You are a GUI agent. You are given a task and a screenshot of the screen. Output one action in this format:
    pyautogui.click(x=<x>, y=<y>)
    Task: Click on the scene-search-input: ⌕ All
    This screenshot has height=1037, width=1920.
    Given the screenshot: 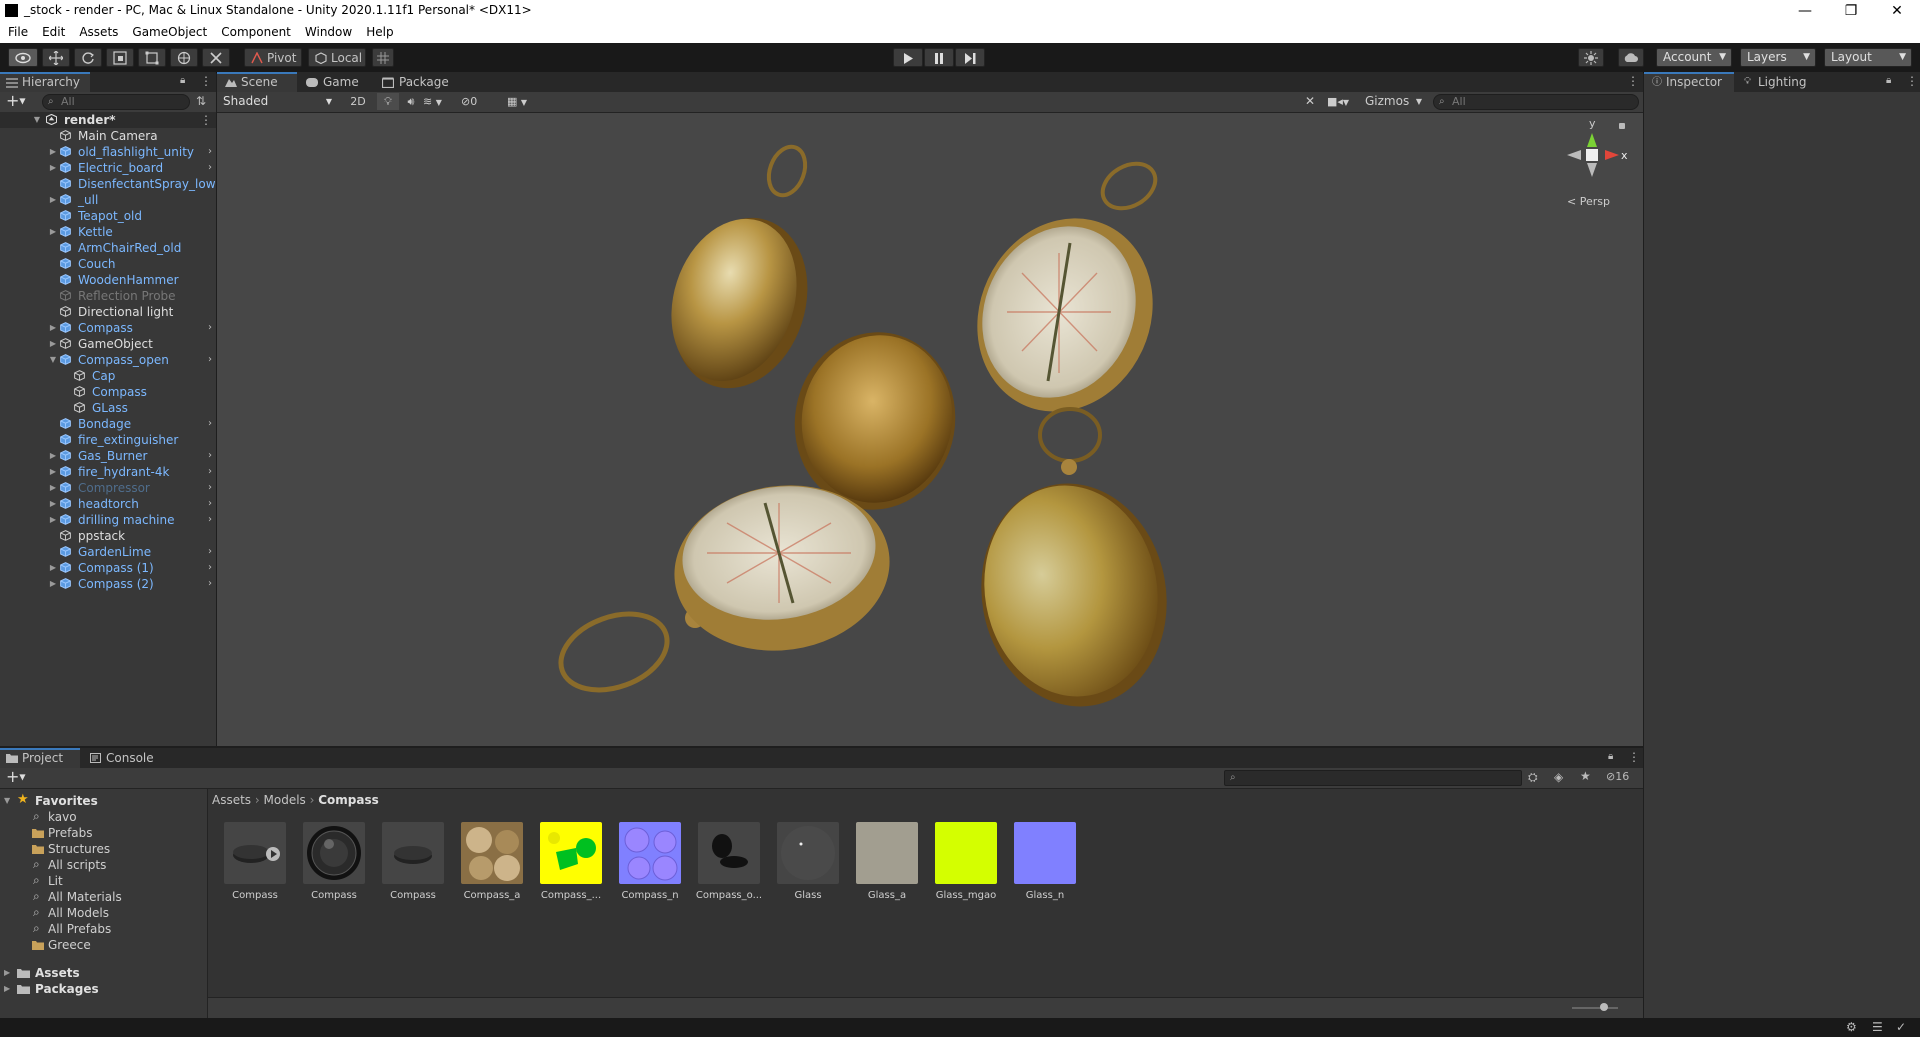 What is the action you would take?
    pyautogui.click(x=1536, y=102)
    